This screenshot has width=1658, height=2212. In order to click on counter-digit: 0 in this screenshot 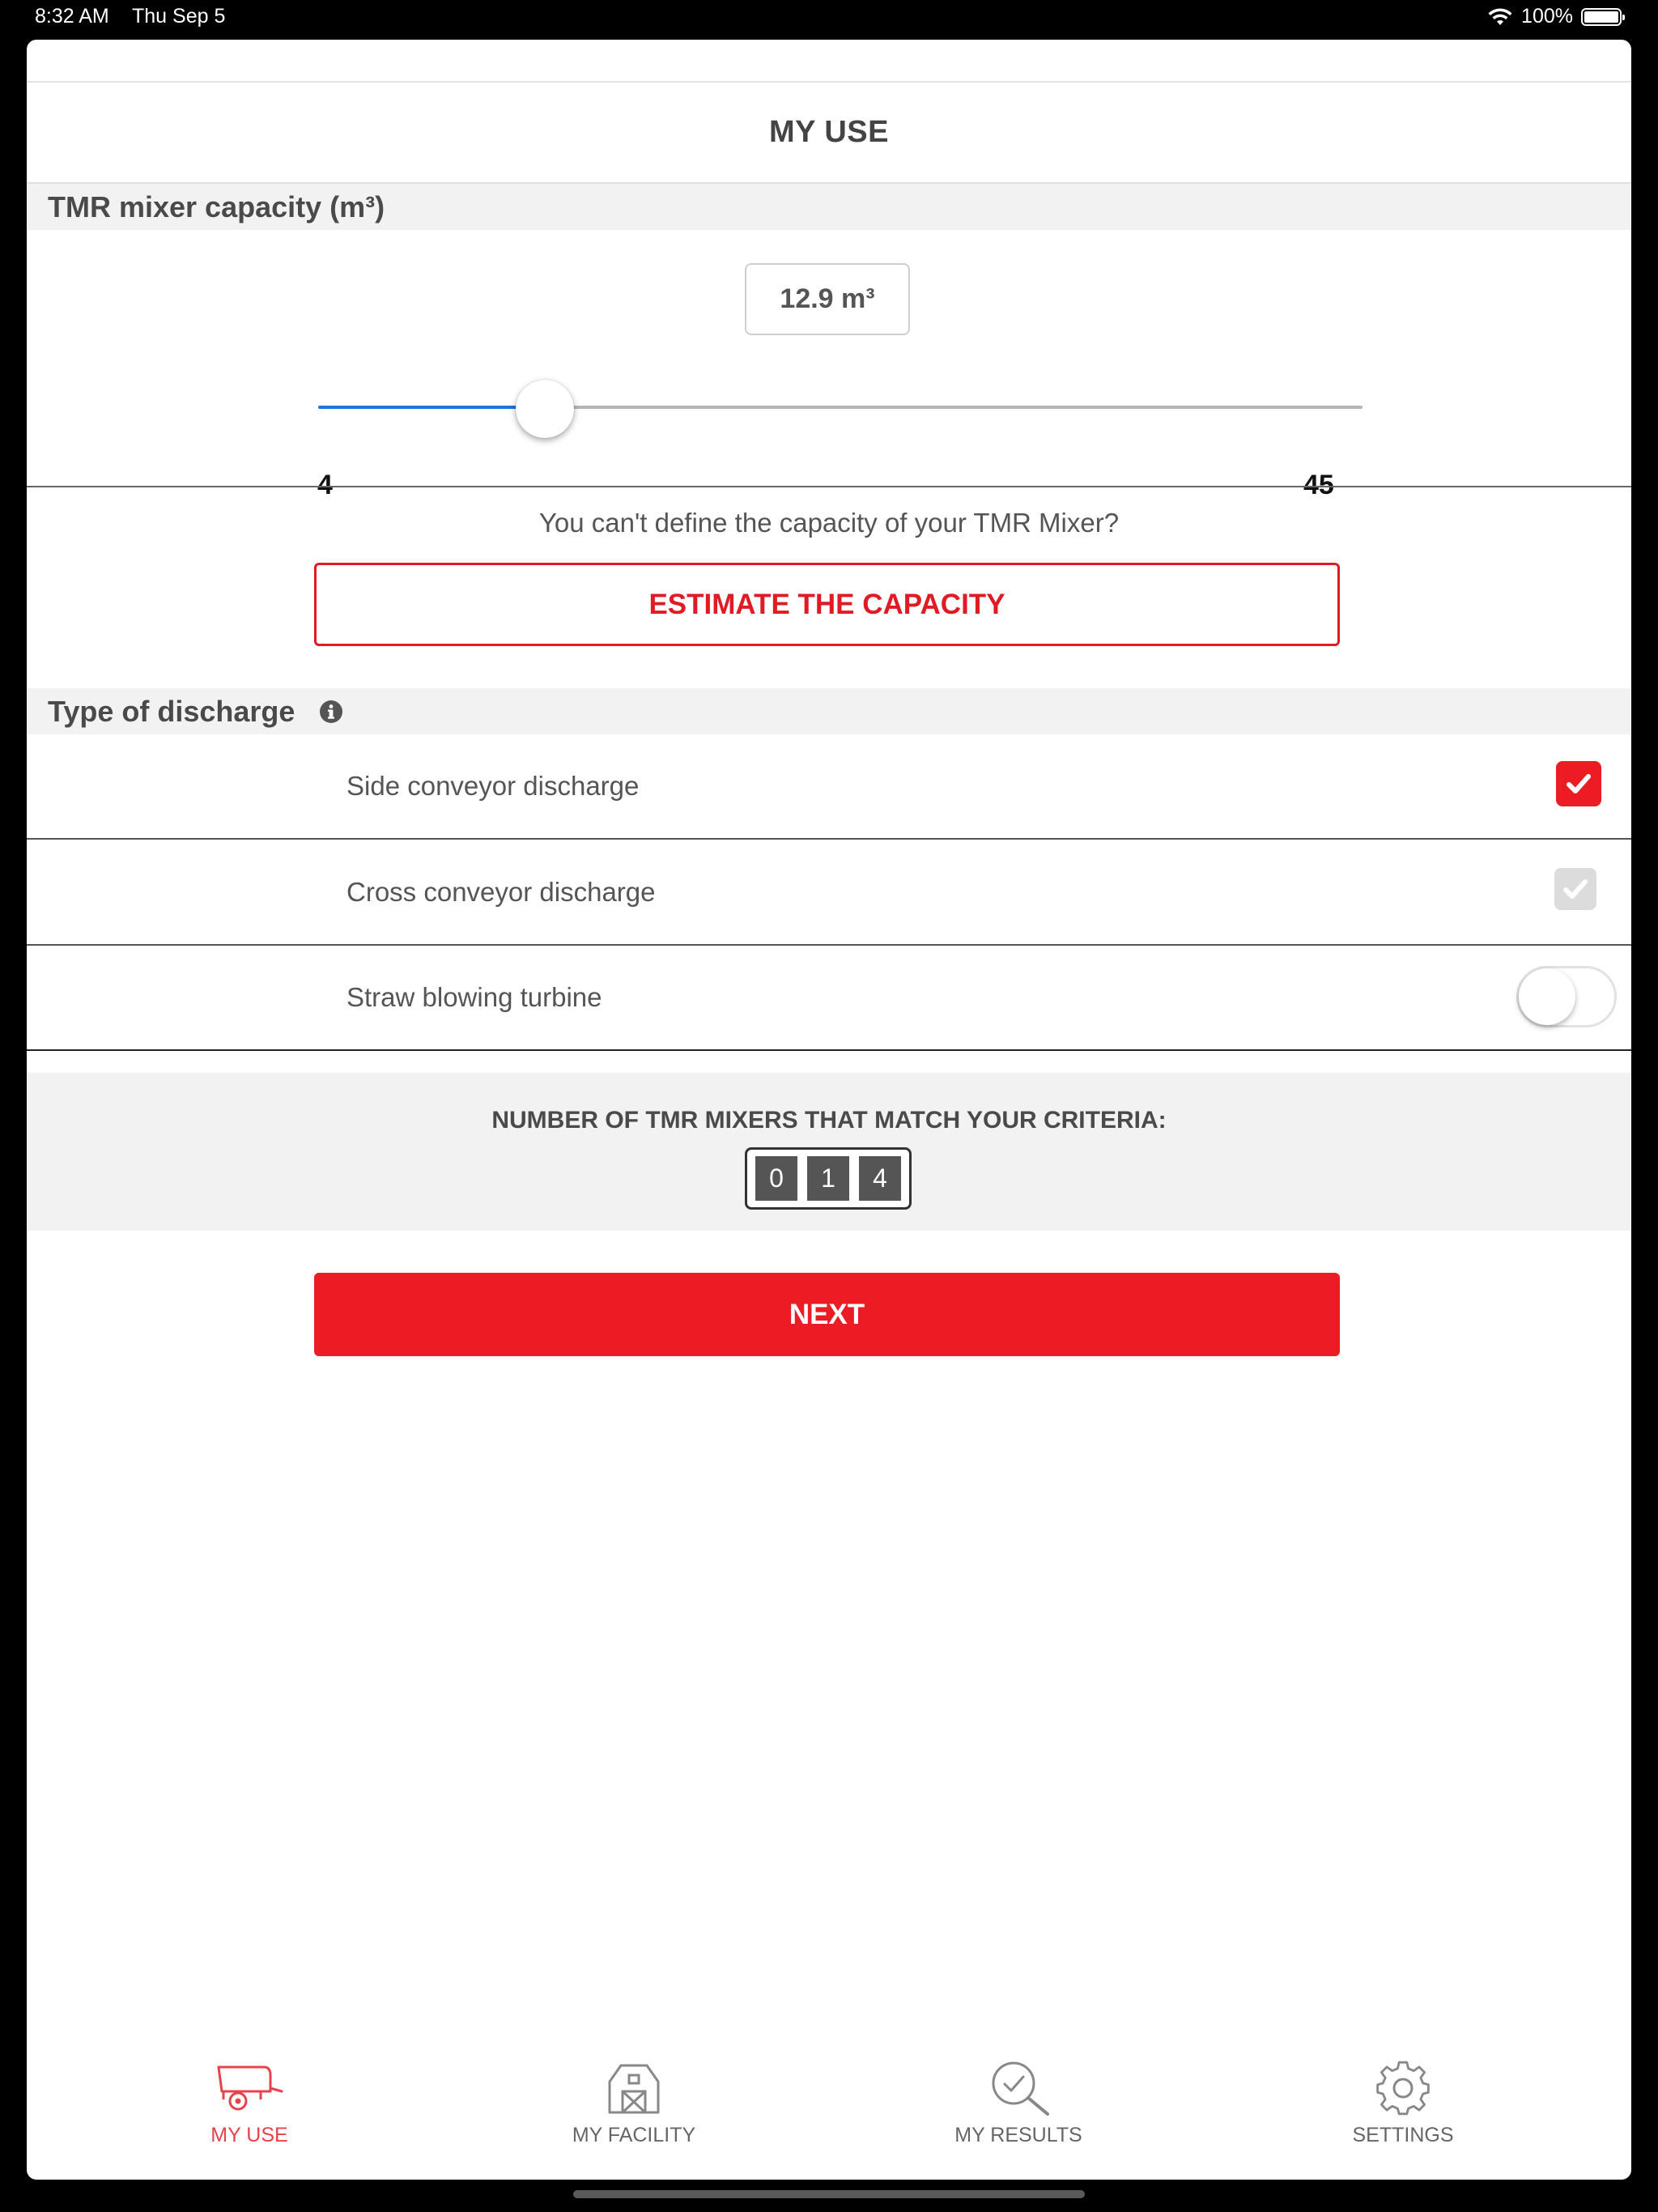, I will do `click(776, 1179)`.